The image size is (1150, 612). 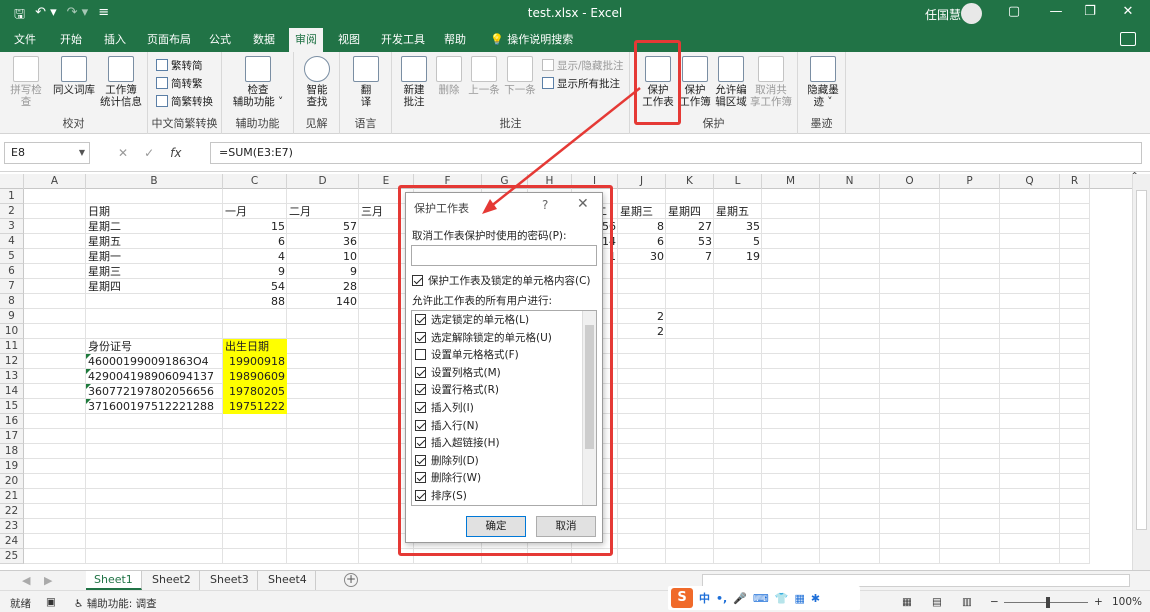 What do you see at coordinates (12, 436) in the screenshot?
I see `row-header: 17` at bounding box center [12, 436].